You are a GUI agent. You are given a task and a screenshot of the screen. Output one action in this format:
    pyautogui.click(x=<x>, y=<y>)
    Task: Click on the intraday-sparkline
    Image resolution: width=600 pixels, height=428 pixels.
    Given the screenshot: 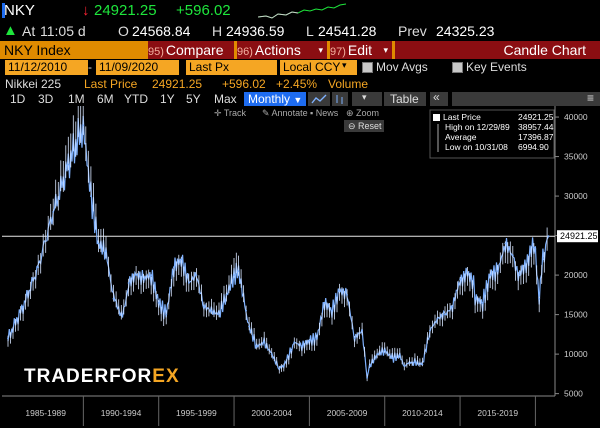 What is the action you would take?
    pyautogui.click(x=302, y=11)
    